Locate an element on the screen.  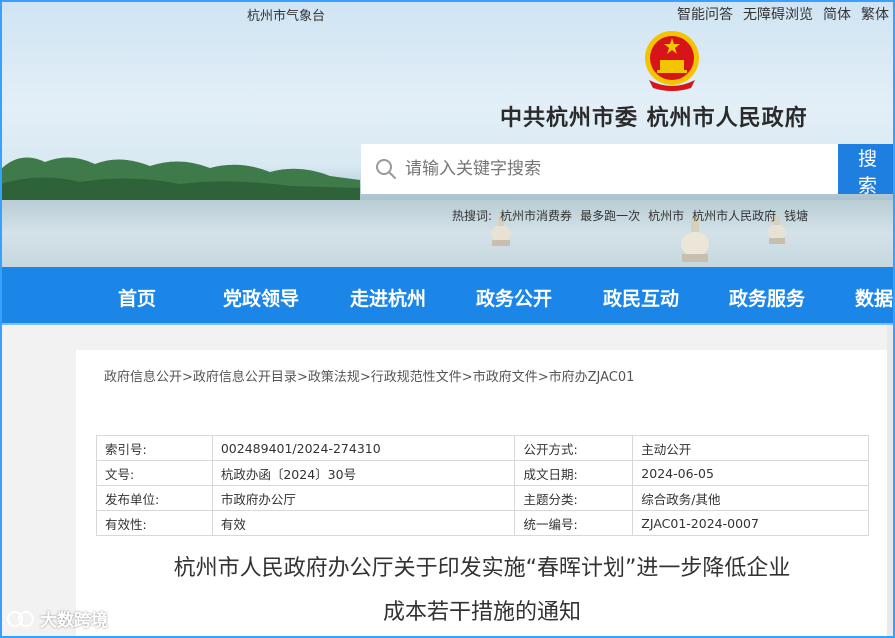
watermark: 大数跨境 is located at coordinates (57, 618).